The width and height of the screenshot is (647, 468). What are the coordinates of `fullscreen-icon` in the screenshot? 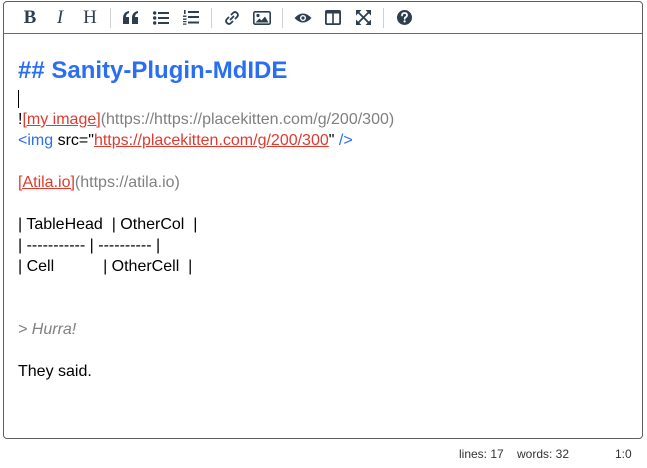 It's located at (363, 17).